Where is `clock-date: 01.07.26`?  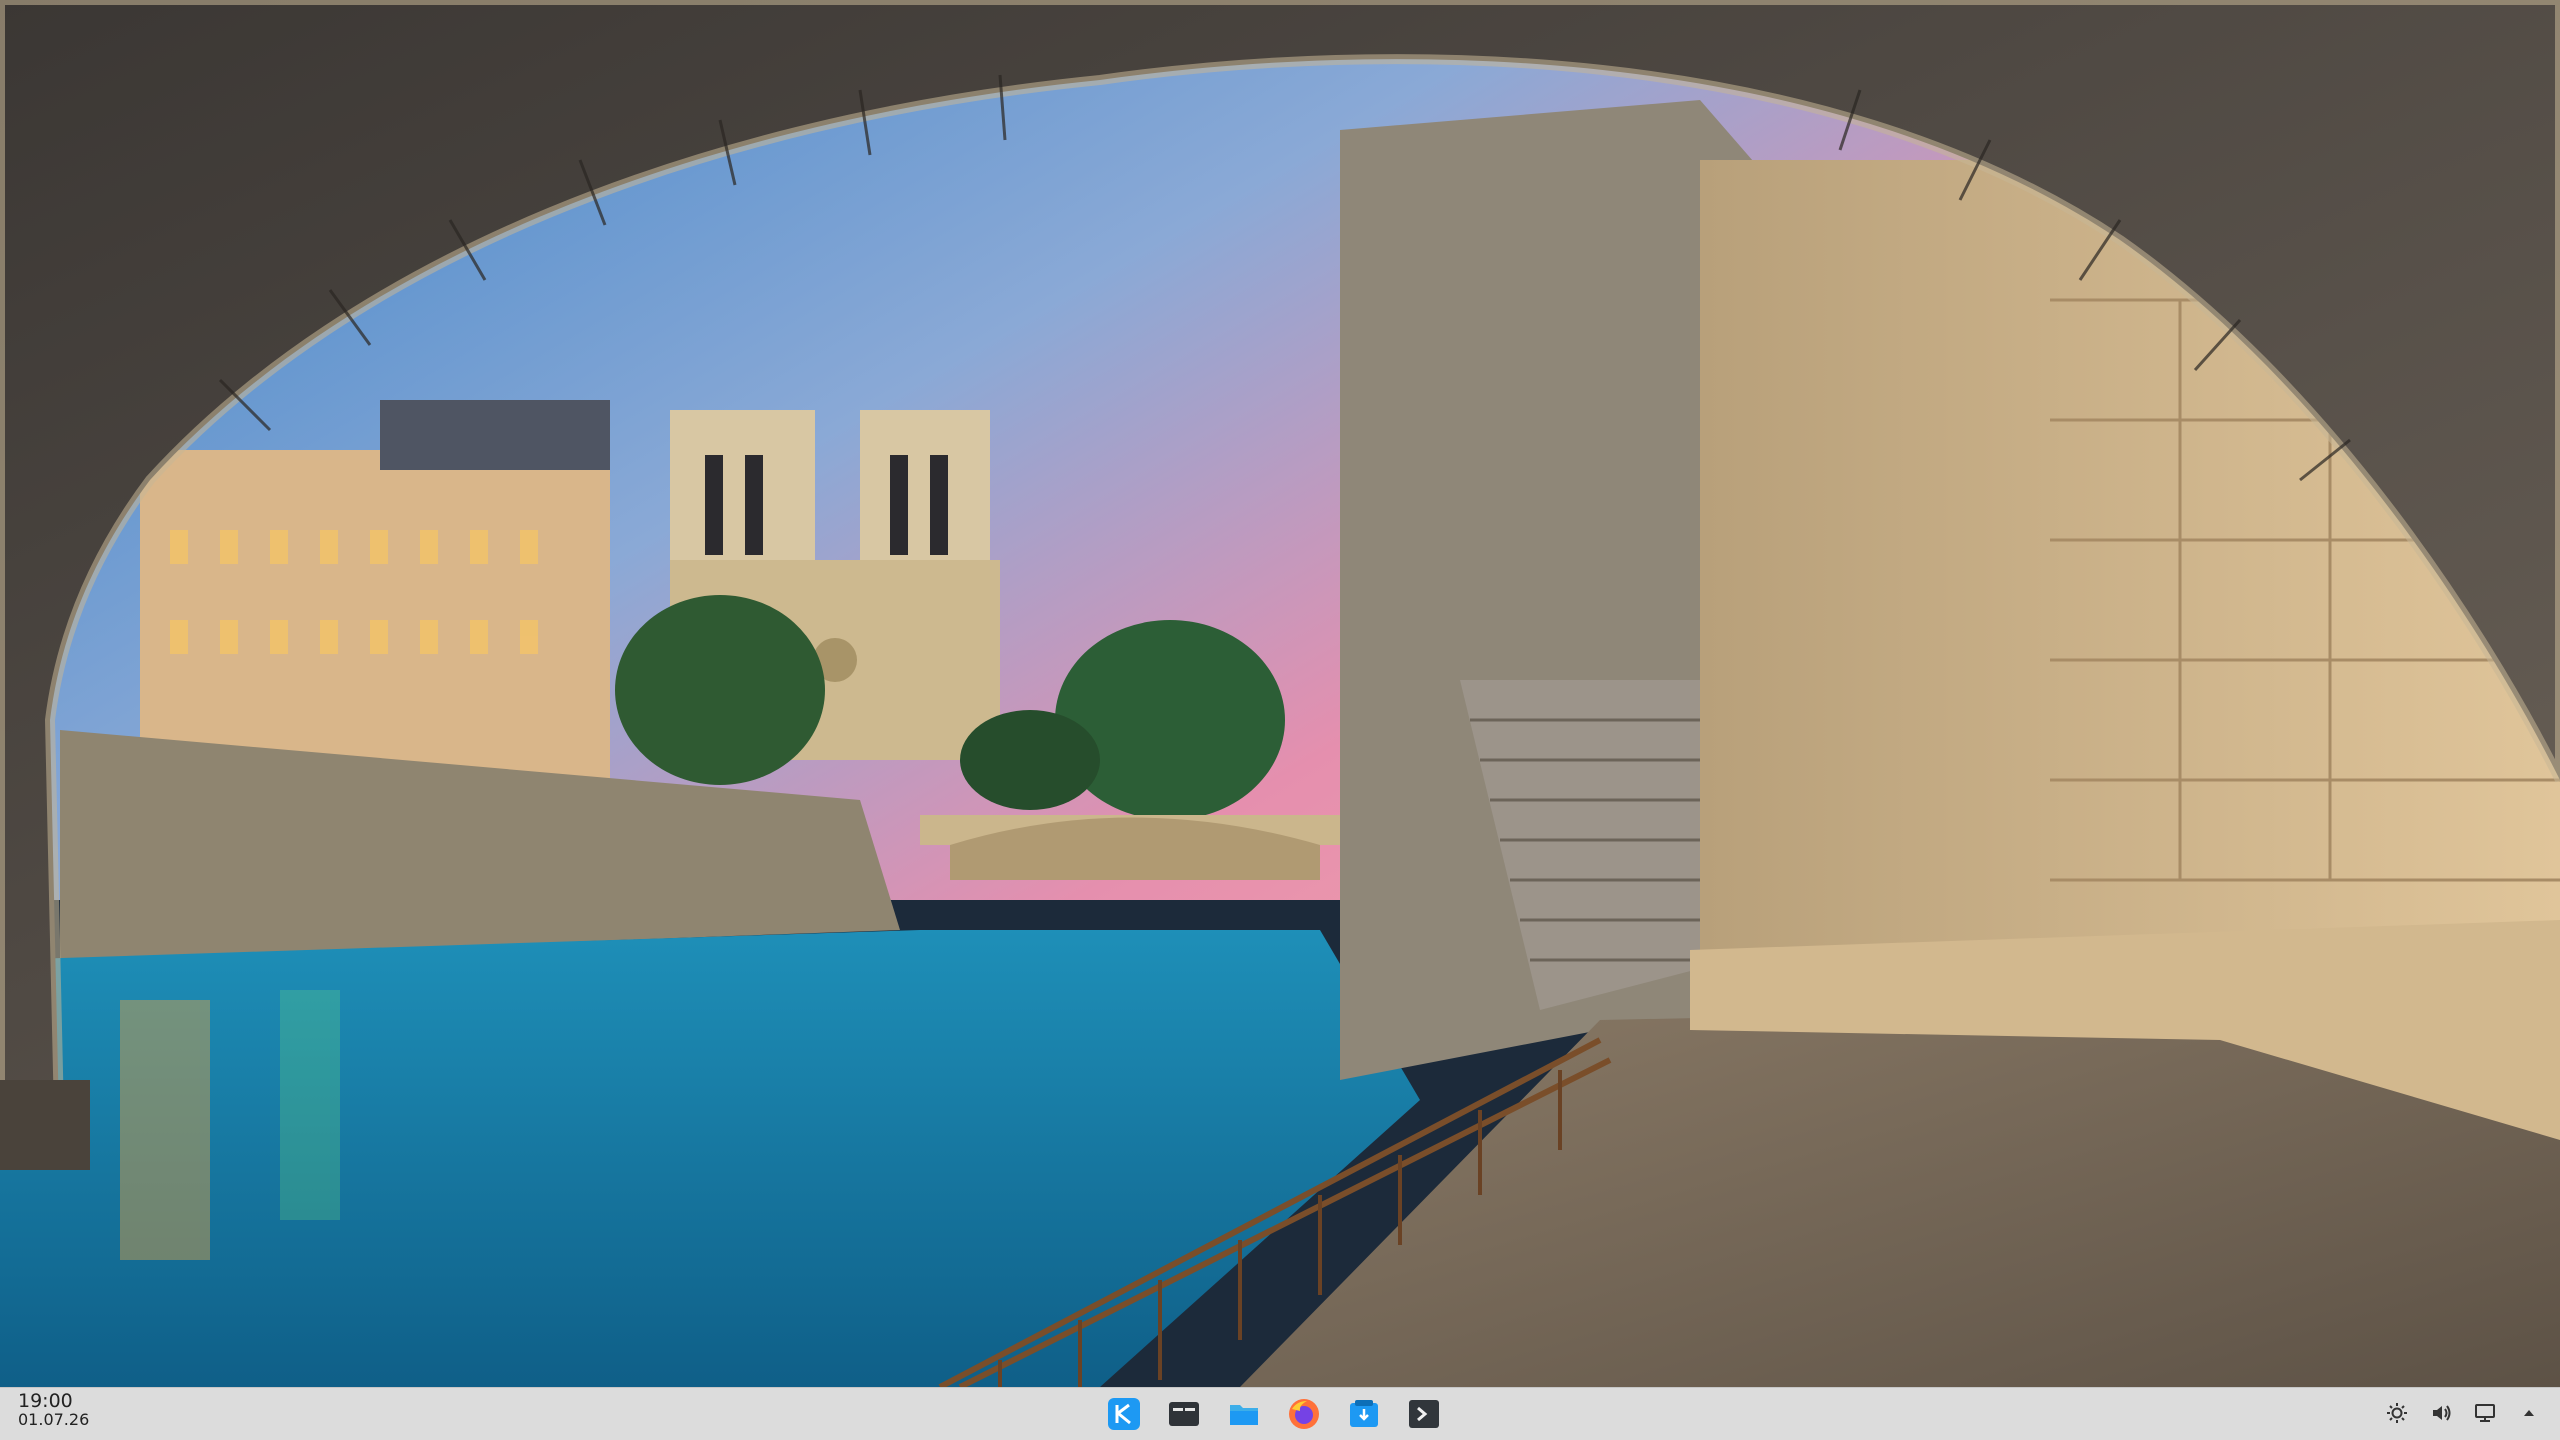
clock-date: 01.07.26 is located at coordinates (54, 1419).